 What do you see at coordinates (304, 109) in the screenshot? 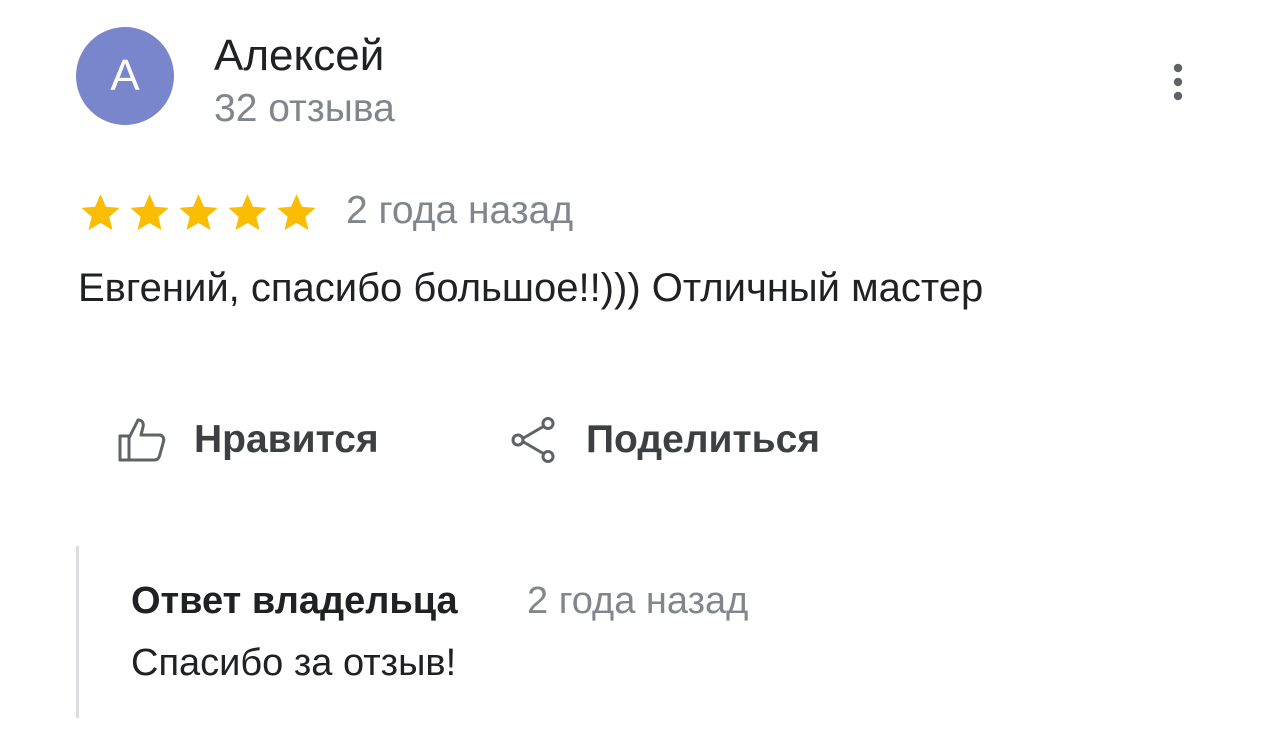
I see `author-review-count: 32 отзыва` at bounding box center [304, 109].